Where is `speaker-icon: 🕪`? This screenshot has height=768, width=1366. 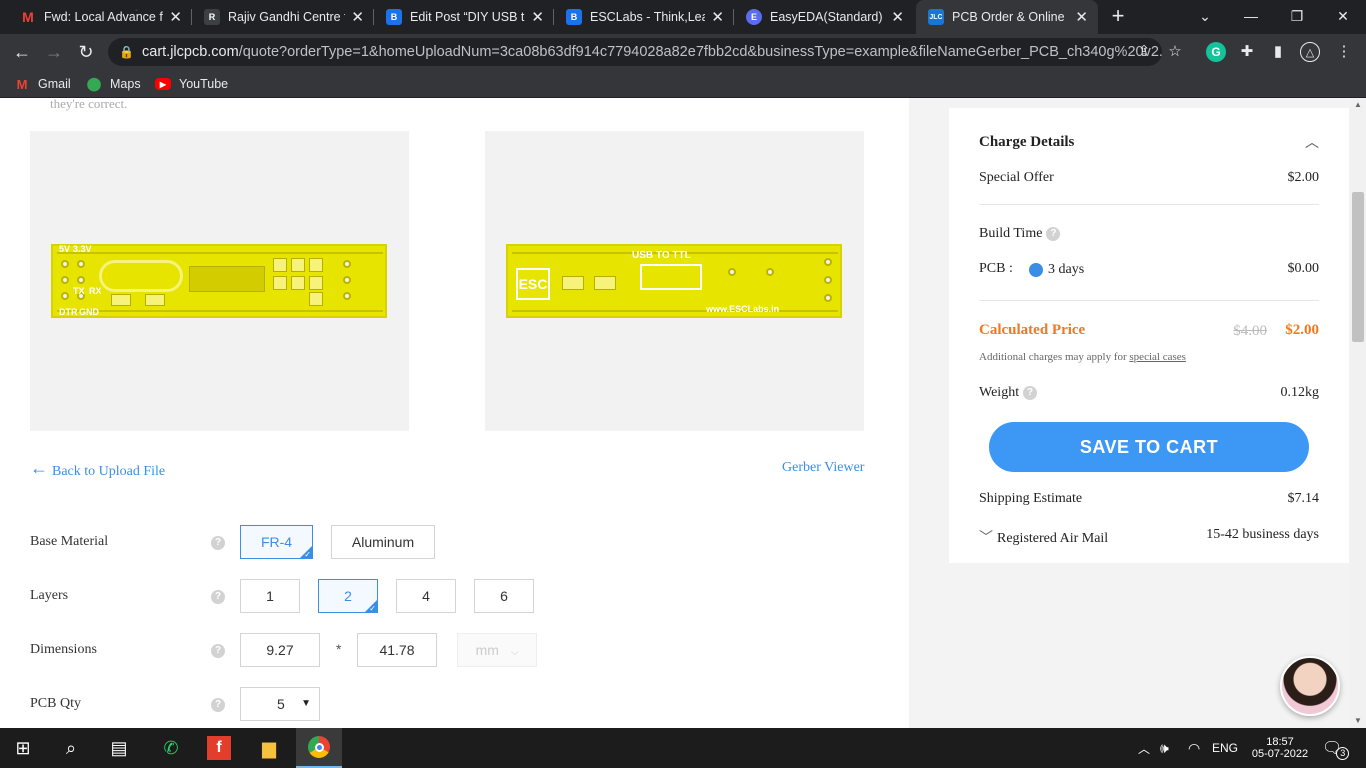
speaker-icon: 🕪 is located at coordinates (1164, 748).